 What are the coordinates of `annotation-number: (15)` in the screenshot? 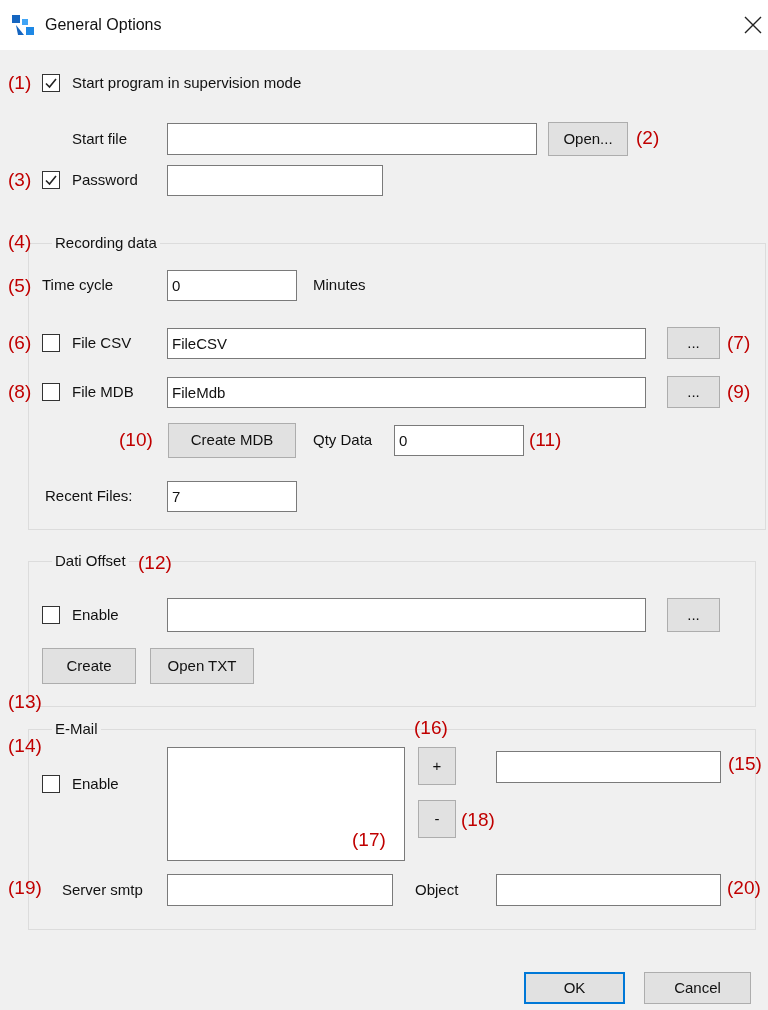 It's located at (745, 764).